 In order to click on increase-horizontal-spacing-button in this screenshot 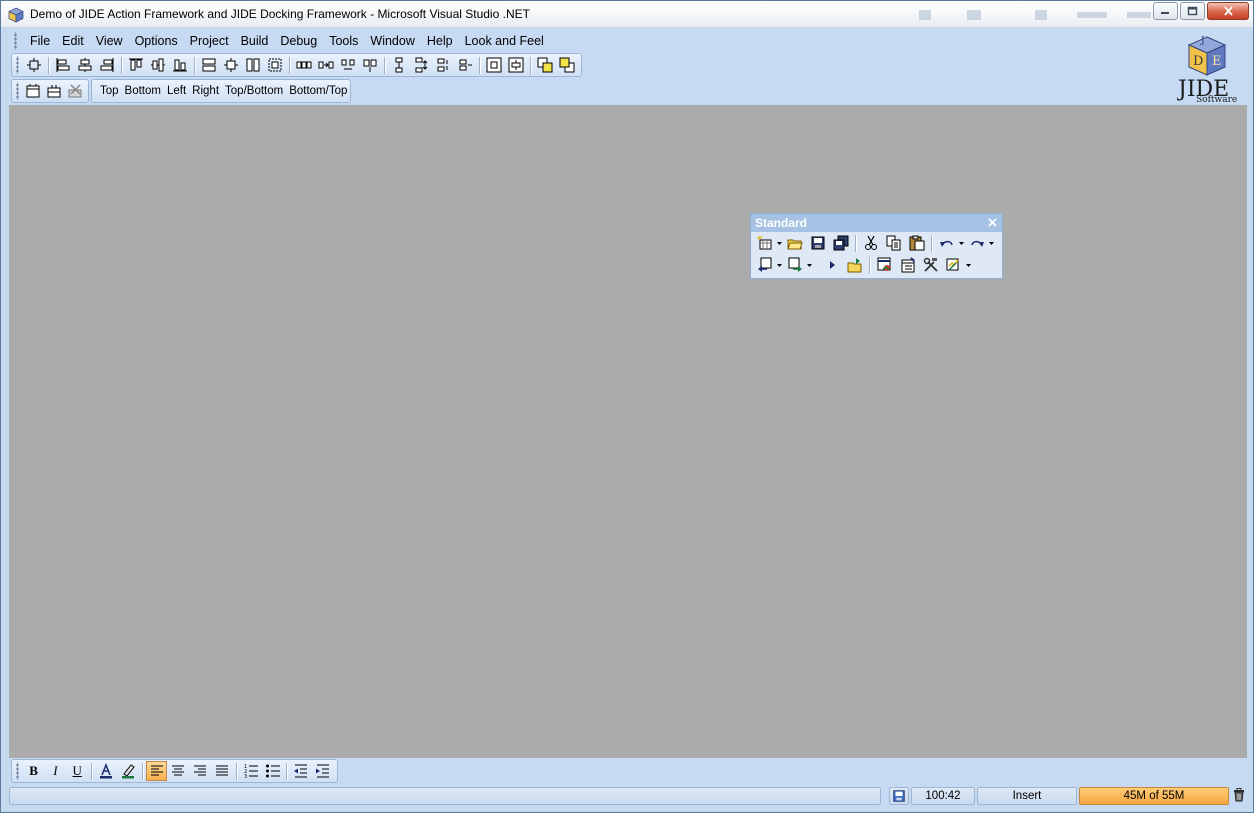, I will do `click(325, 65)`.